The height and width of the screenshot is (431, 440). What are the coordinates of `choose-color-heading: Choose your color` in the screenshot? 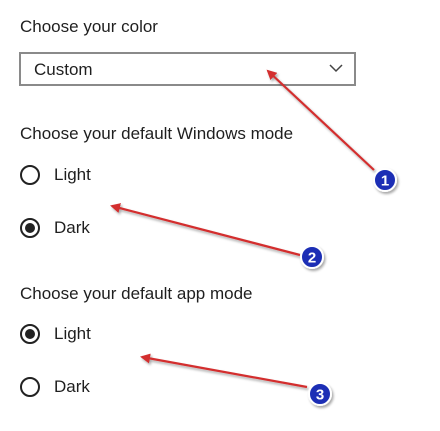 It's located at (89, 26).